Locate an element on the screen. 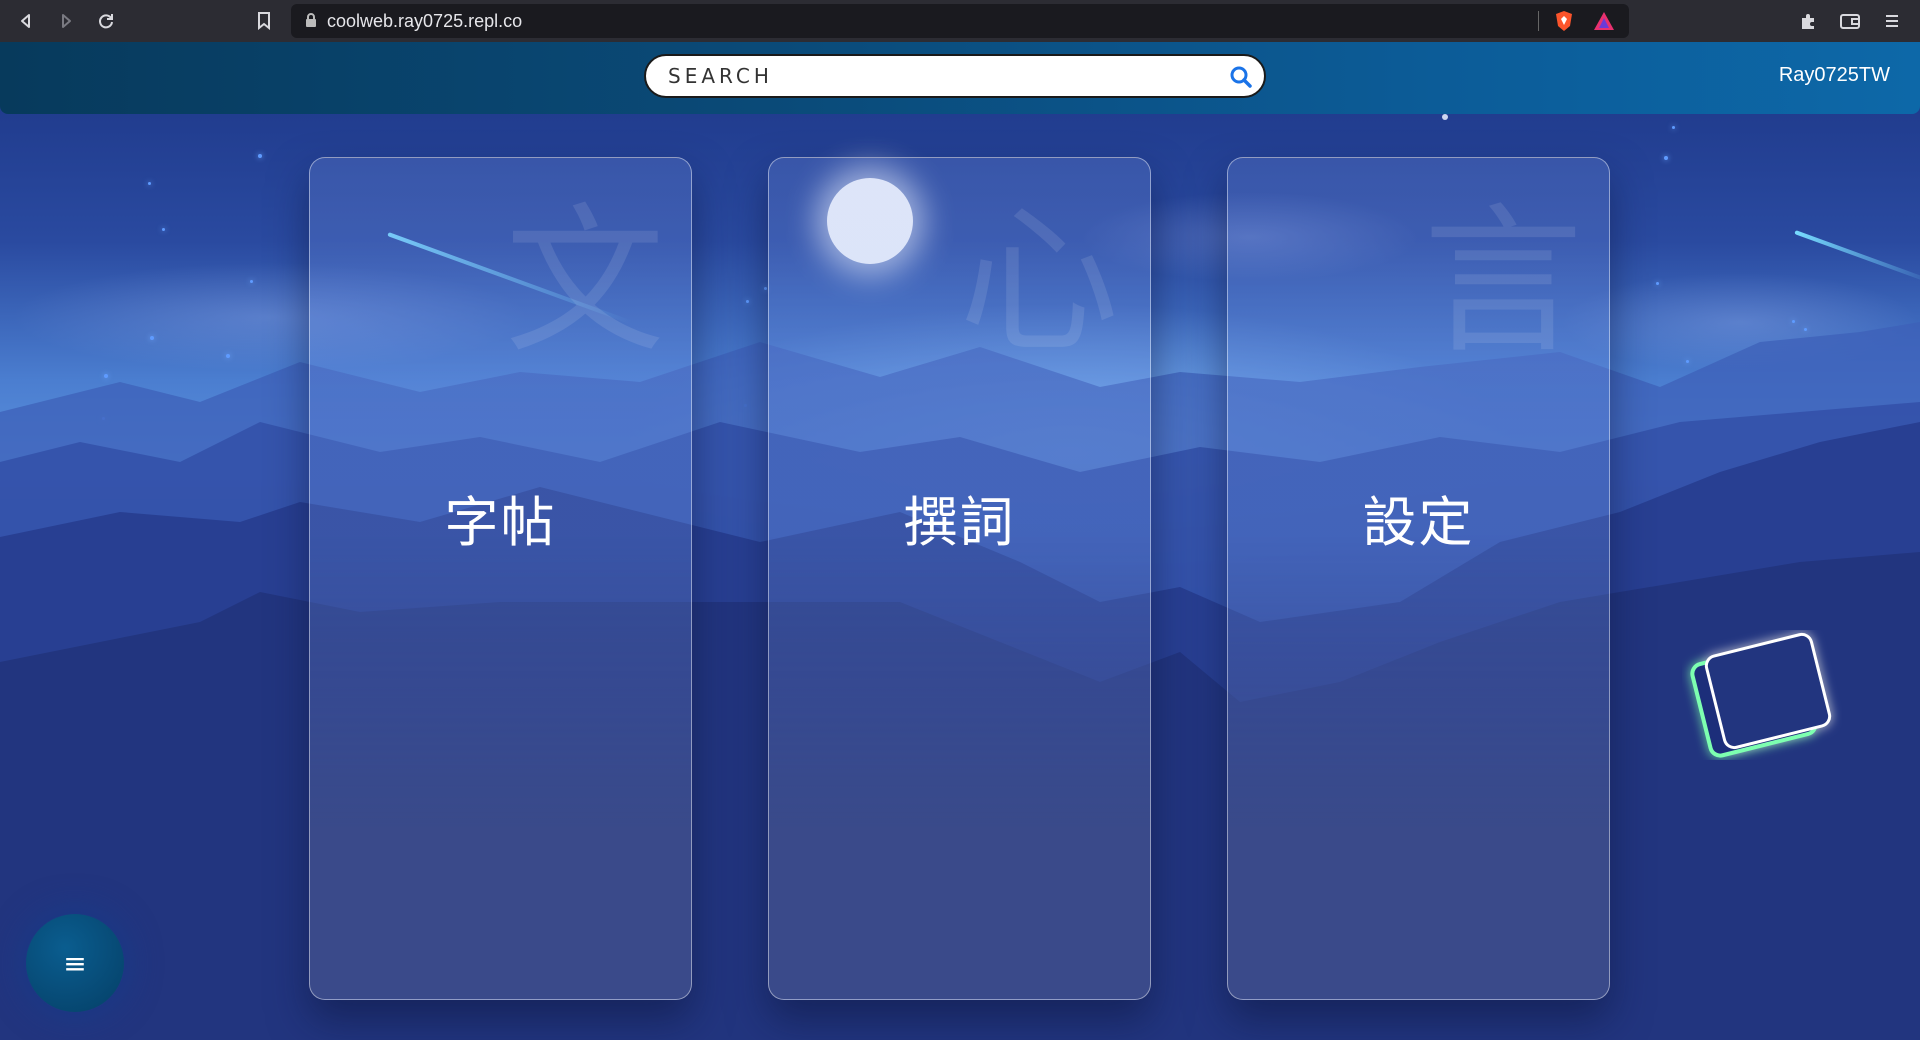 The height and width of the screenshot is (1040, 1920). card-watermark-char: 心 is located at coordinates (1039, 281).